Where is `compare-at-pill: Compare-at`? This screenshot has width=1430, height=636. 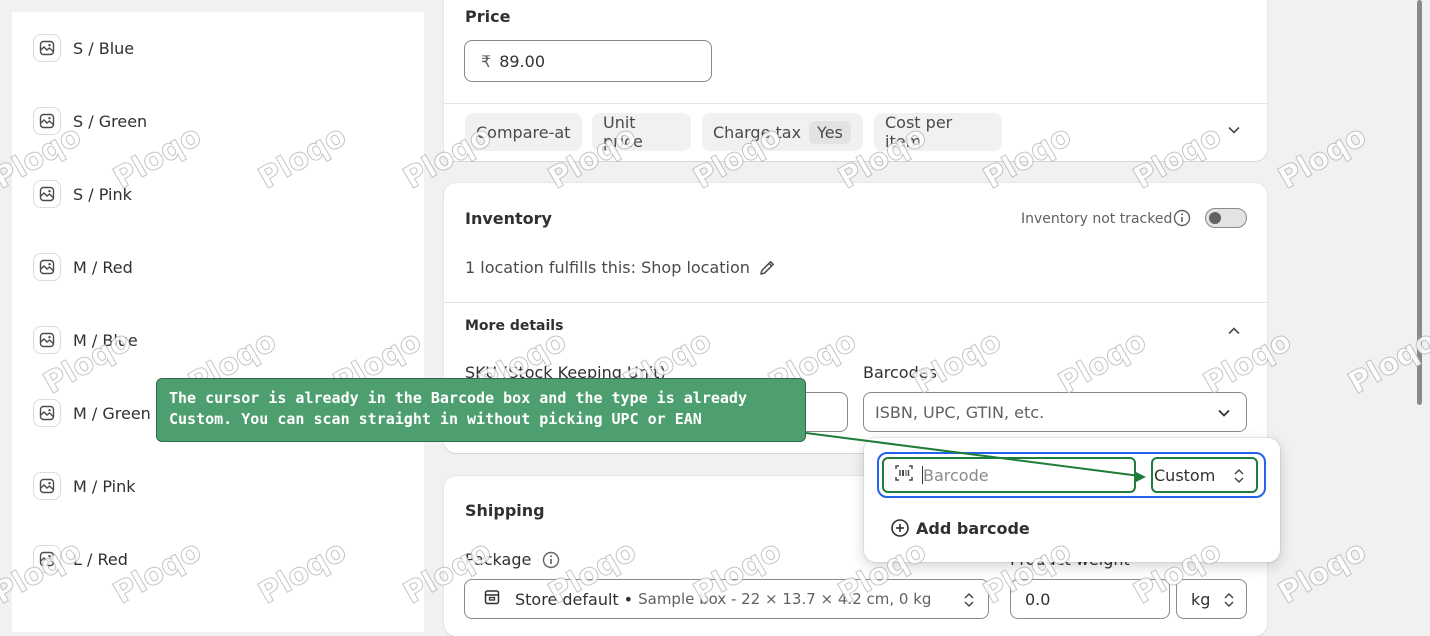 compare-at-pill: Compare-at is located at coordinates (523, 132).